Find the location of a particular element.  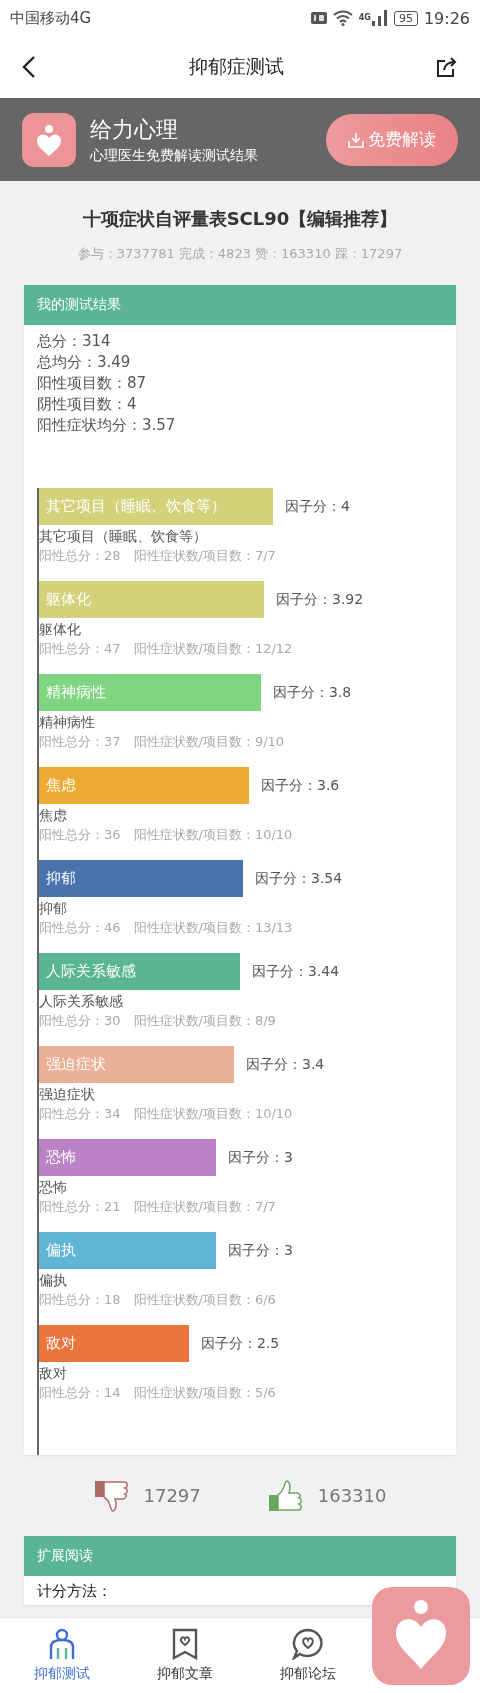

factor-bar: 强迫症状 is located at coordinates (136, 1064).